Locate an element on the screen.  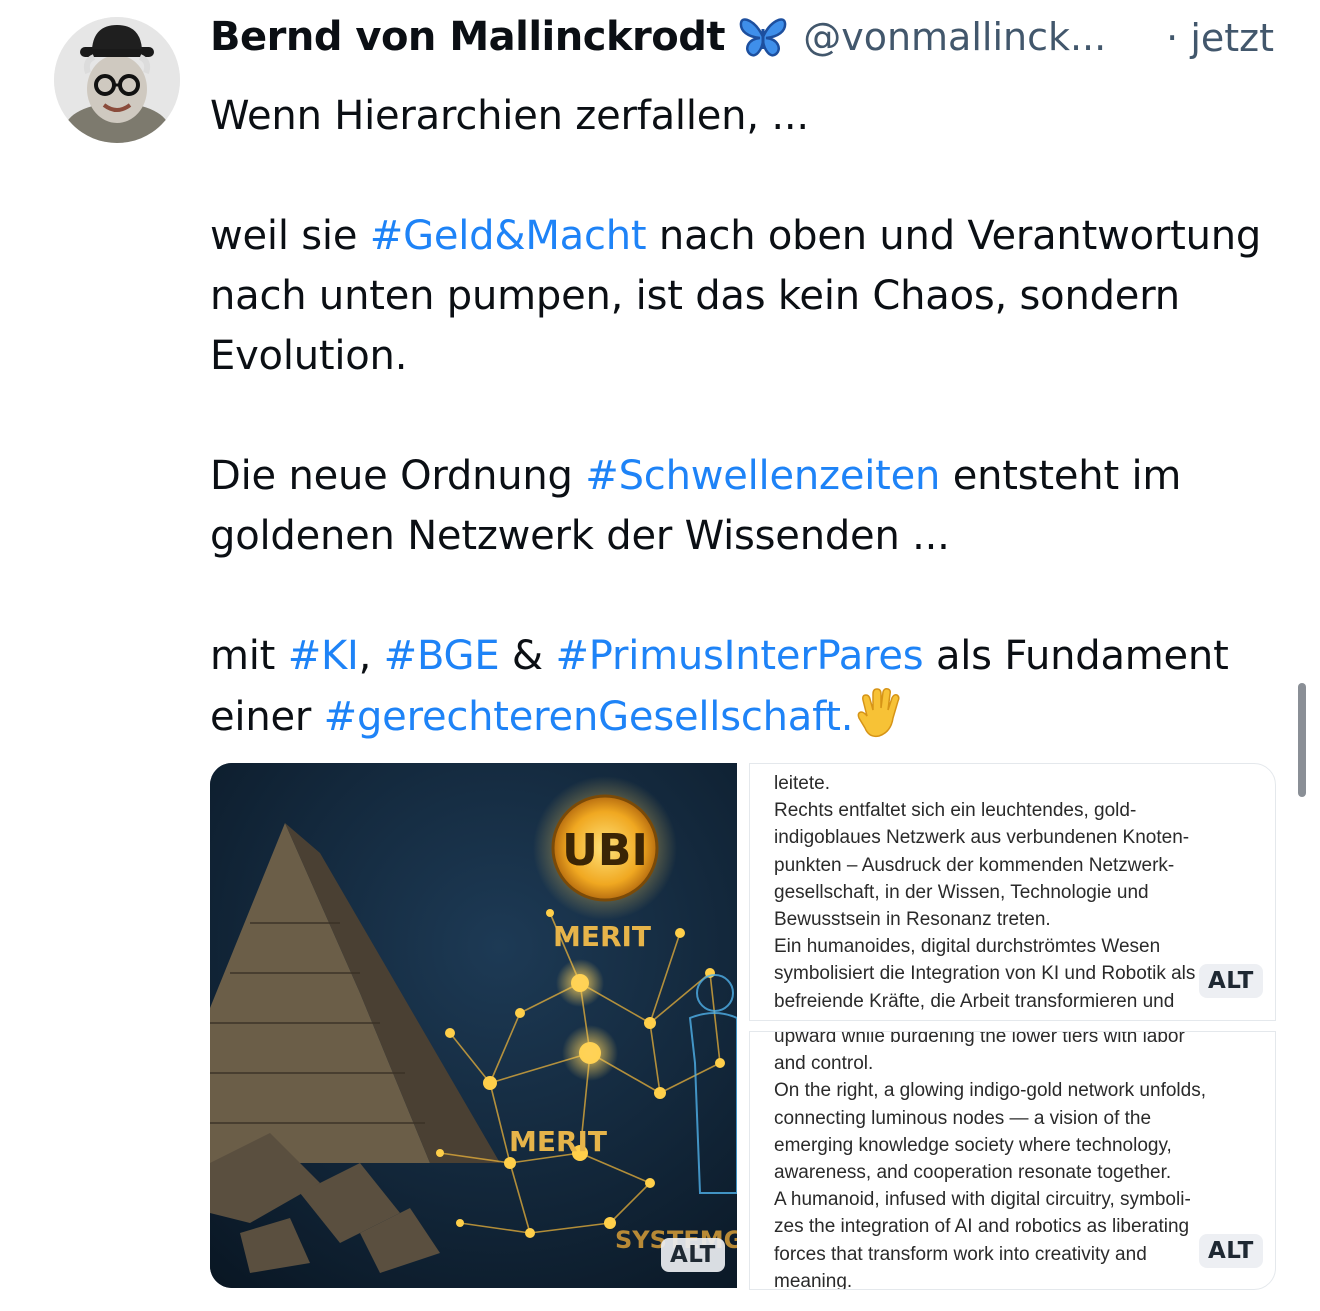
hashtag-schwellenzeiten: #Schwellenzeiten is located at coordinates (762, 476).